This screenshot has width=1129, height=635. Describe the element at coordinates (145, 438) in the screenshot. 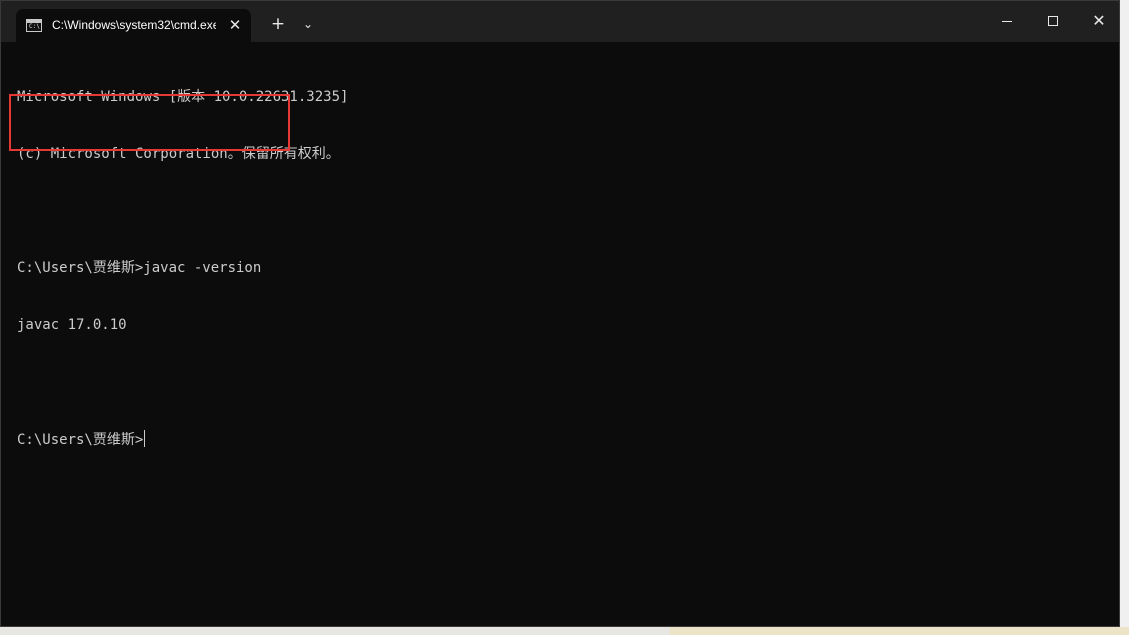

I see `text-cursor` at that location.